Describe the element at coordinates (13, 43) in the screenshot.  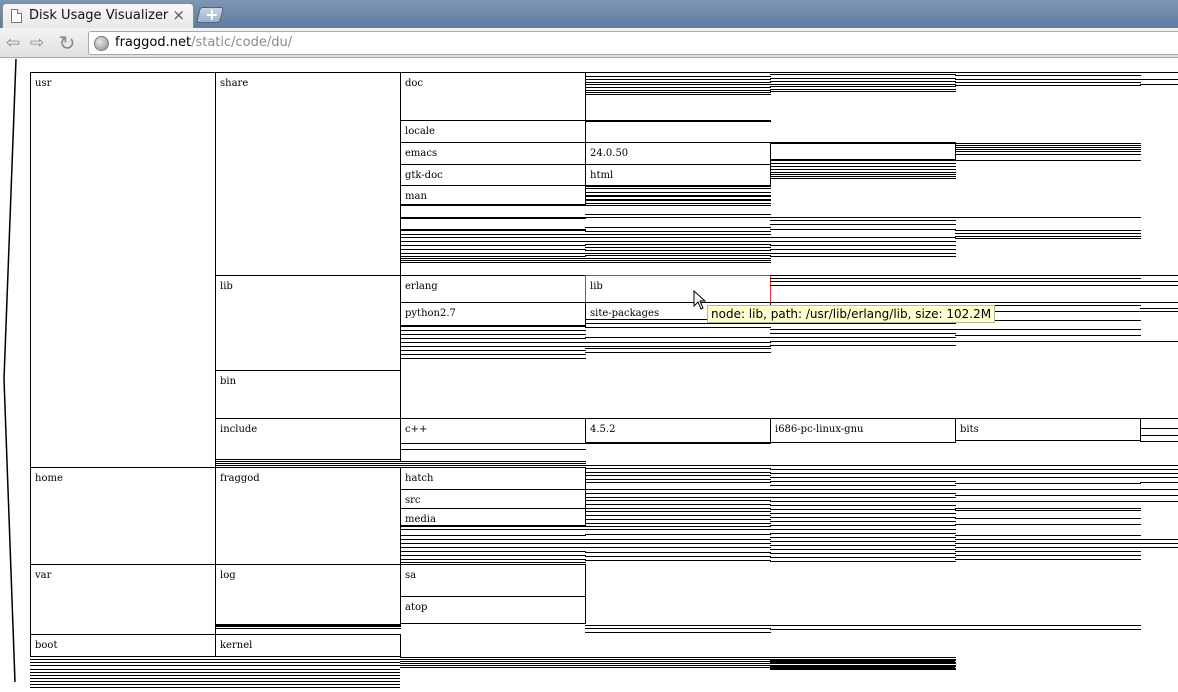
I see `back-button: ⇦` at that location.